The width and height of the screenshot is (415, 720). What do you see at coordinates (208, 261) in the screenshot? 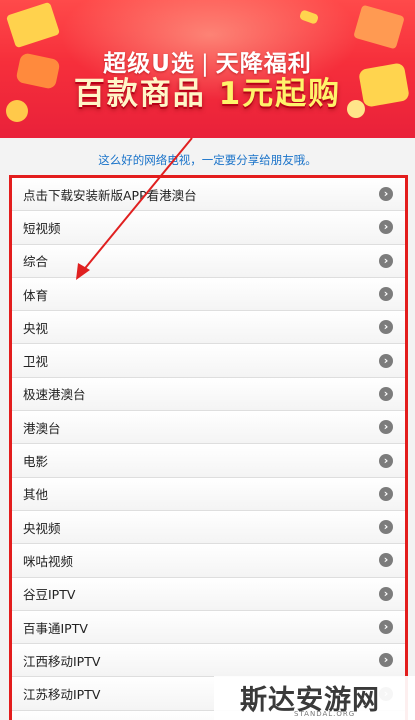
I see `channel-item: 综合 ›` at bounding box center [208, 261].